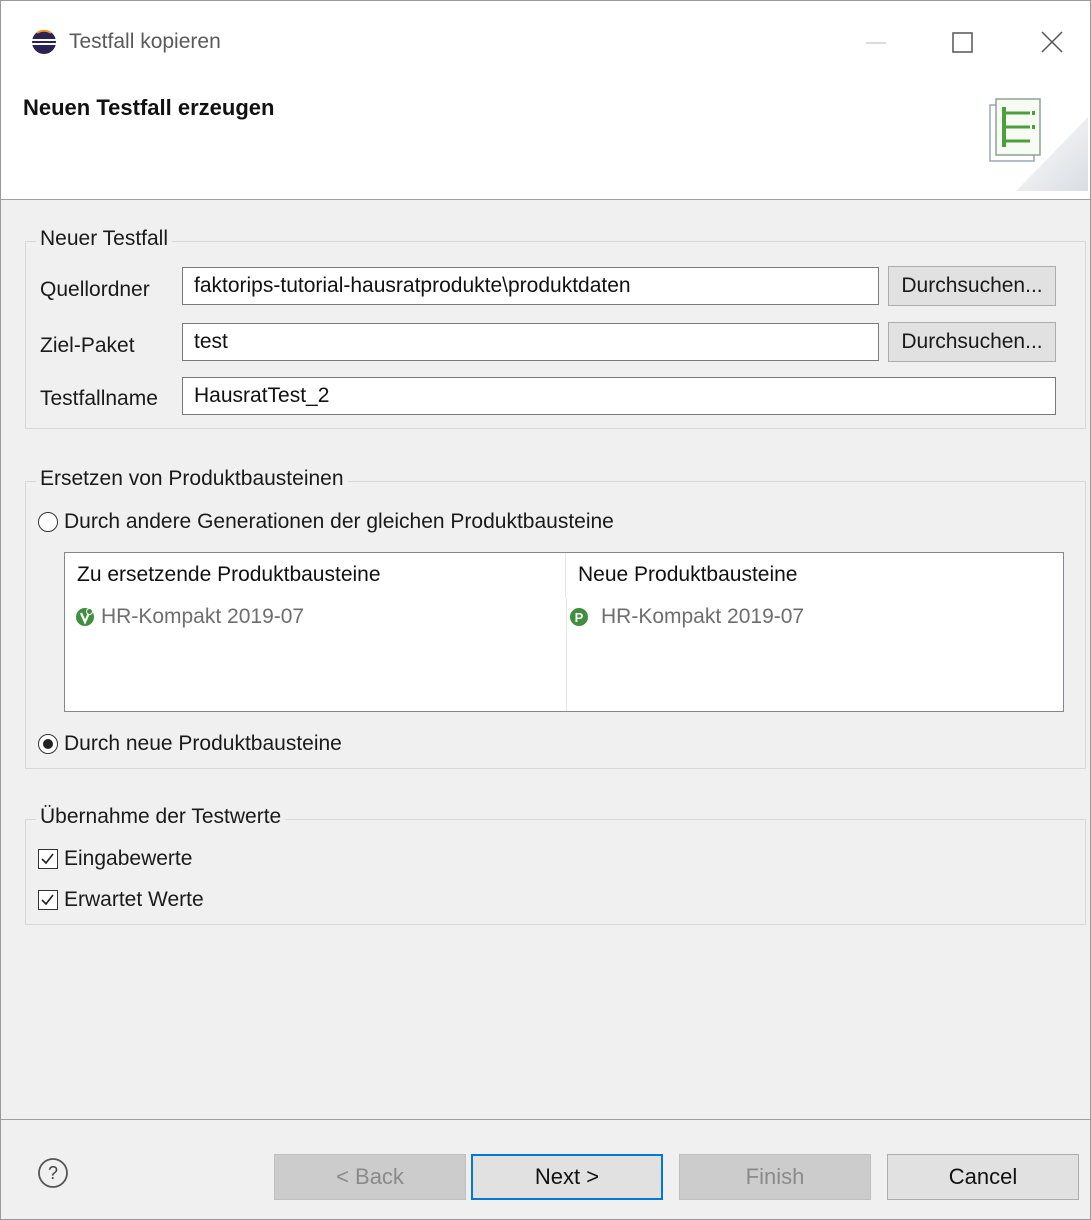 The width and height of the screenshot is (1091, 1220). What do you see at coordinates (85, 617) in the screenshot?
I see `product-generation-icon` at bounding box center [85, 617].